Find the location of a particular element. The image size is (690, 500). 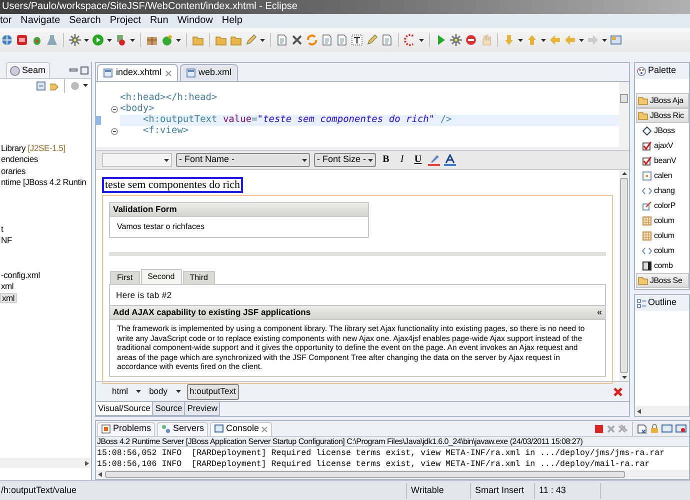

tree-item: NF is located at coordinates (6, 240).